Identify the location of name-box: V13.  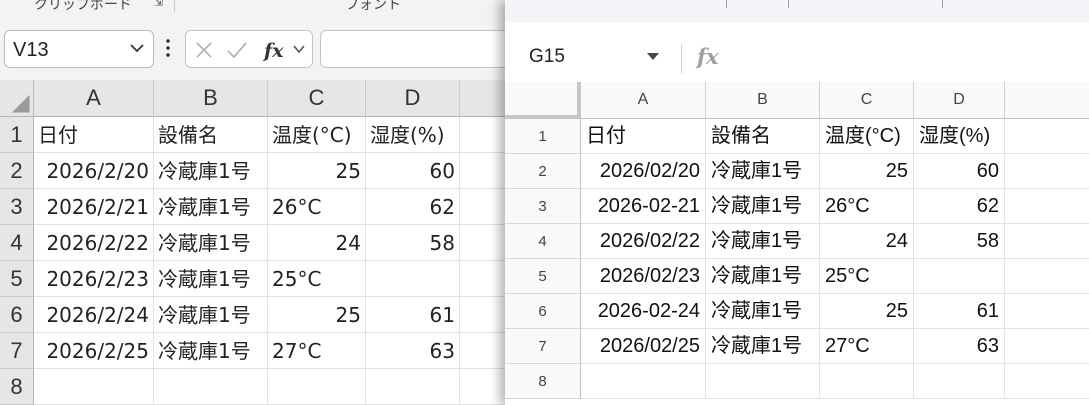
(79, 49).